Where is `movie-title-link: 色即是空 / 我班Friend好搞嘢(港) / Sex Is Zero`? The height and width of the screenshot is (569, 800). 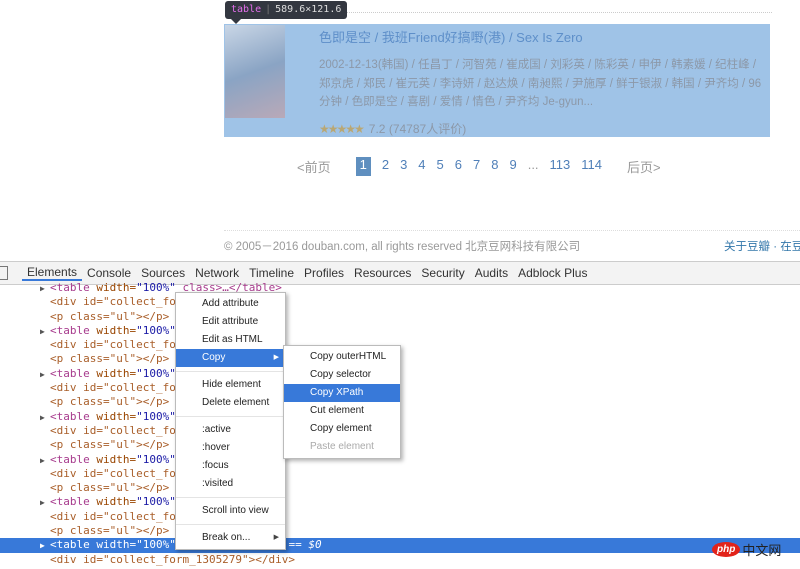 movie-title-link: 色即是空 / 我班Friend好搞嘢(港) / Sex Is Zero is located at coordinates (451, 36).